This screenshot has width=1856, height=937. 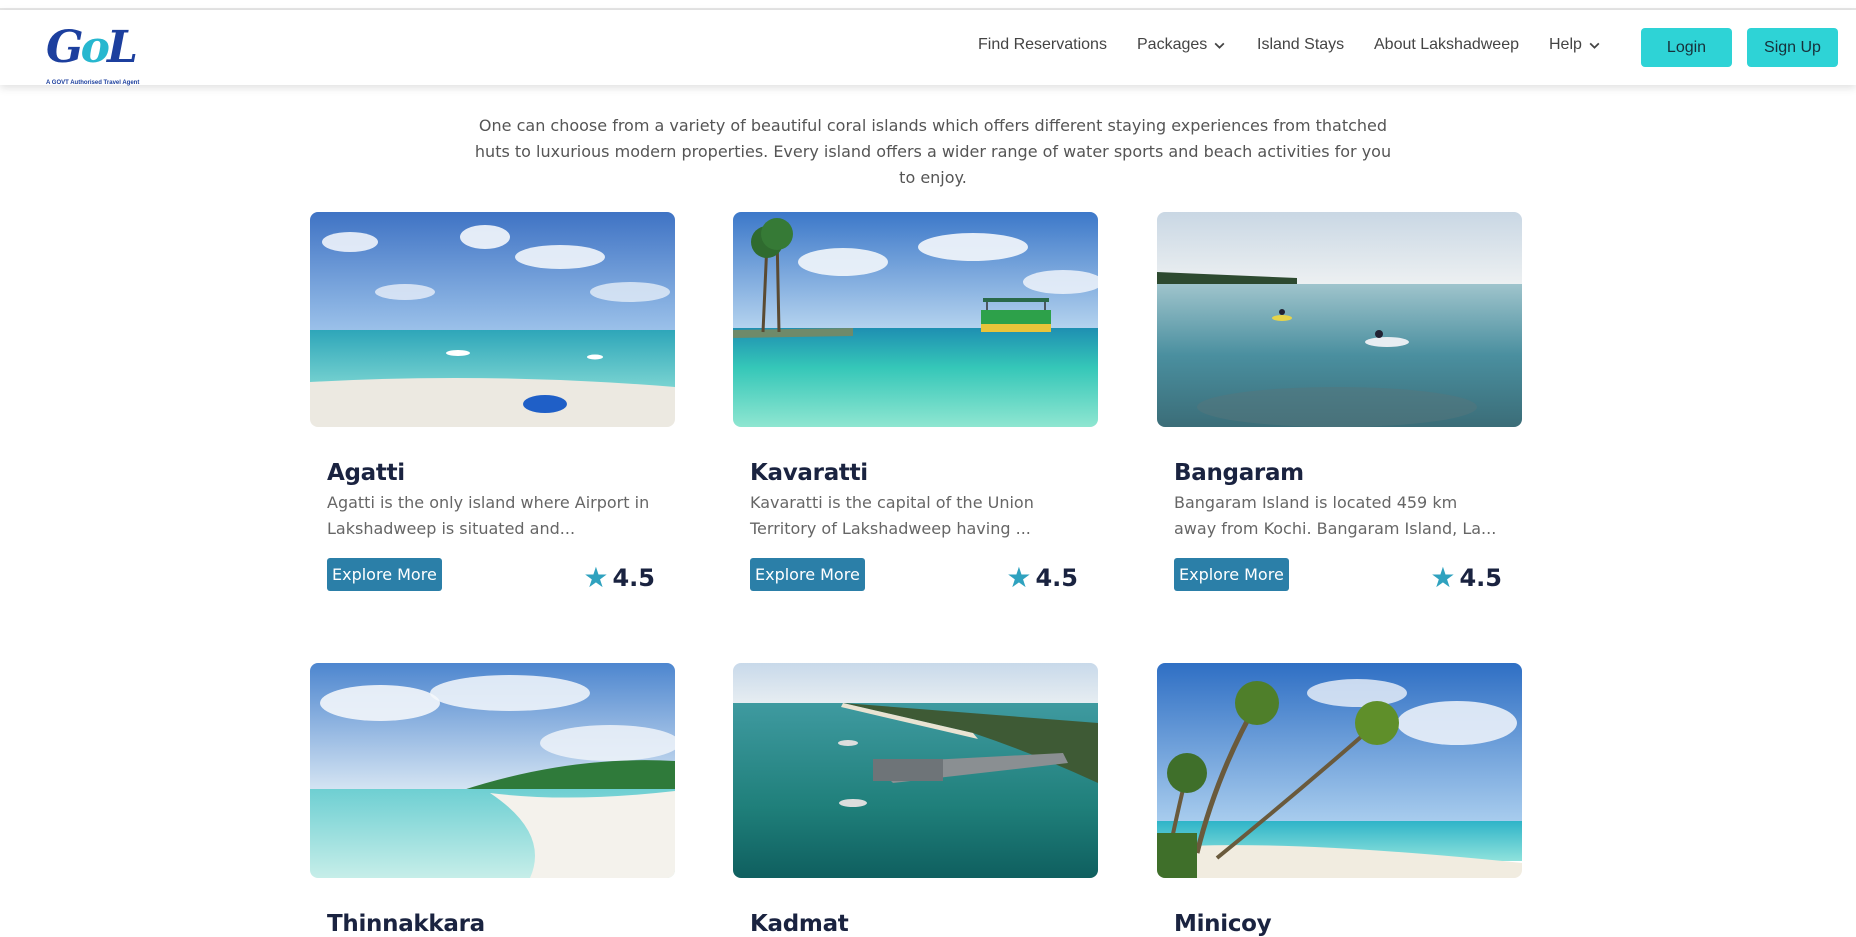 I want to click on nav-island-stays: Island Stays, so click(x=1300, y=45).